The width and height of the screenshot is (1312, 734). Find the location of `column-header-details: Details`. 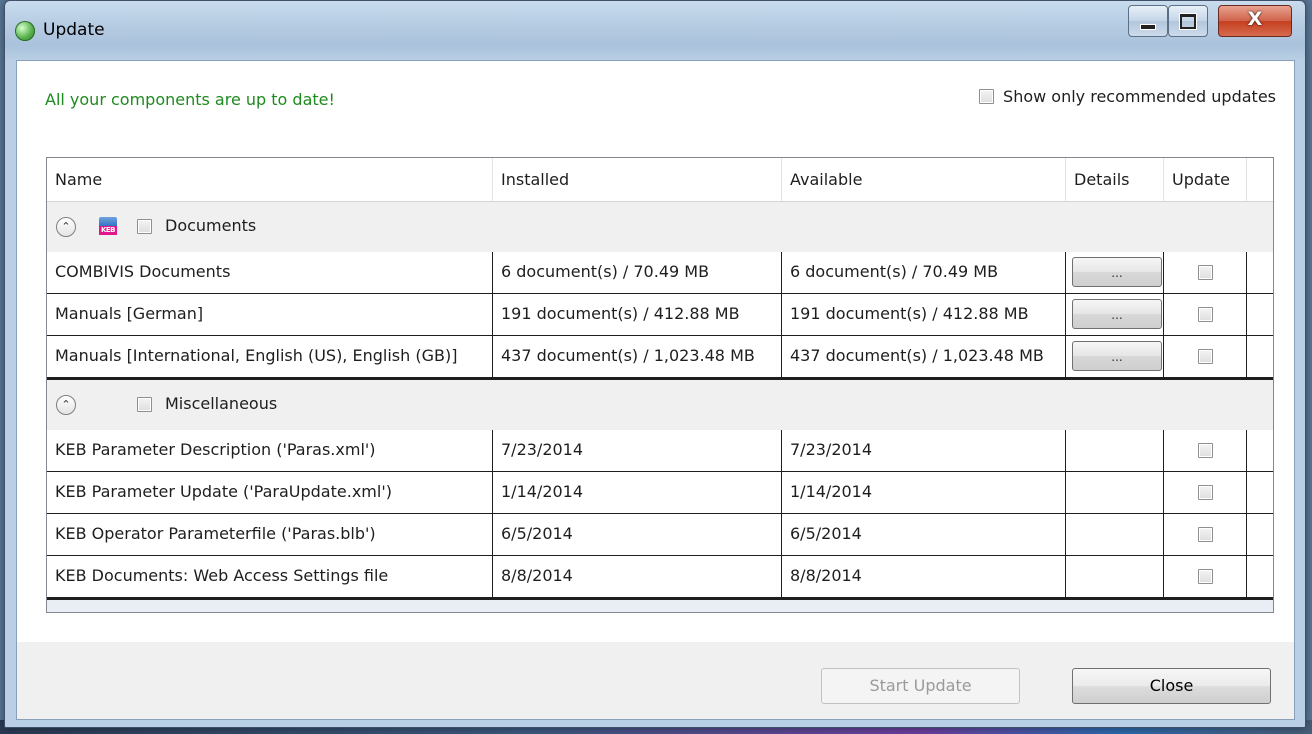

column-header-details: Details is located at coordinates (1115, 179).